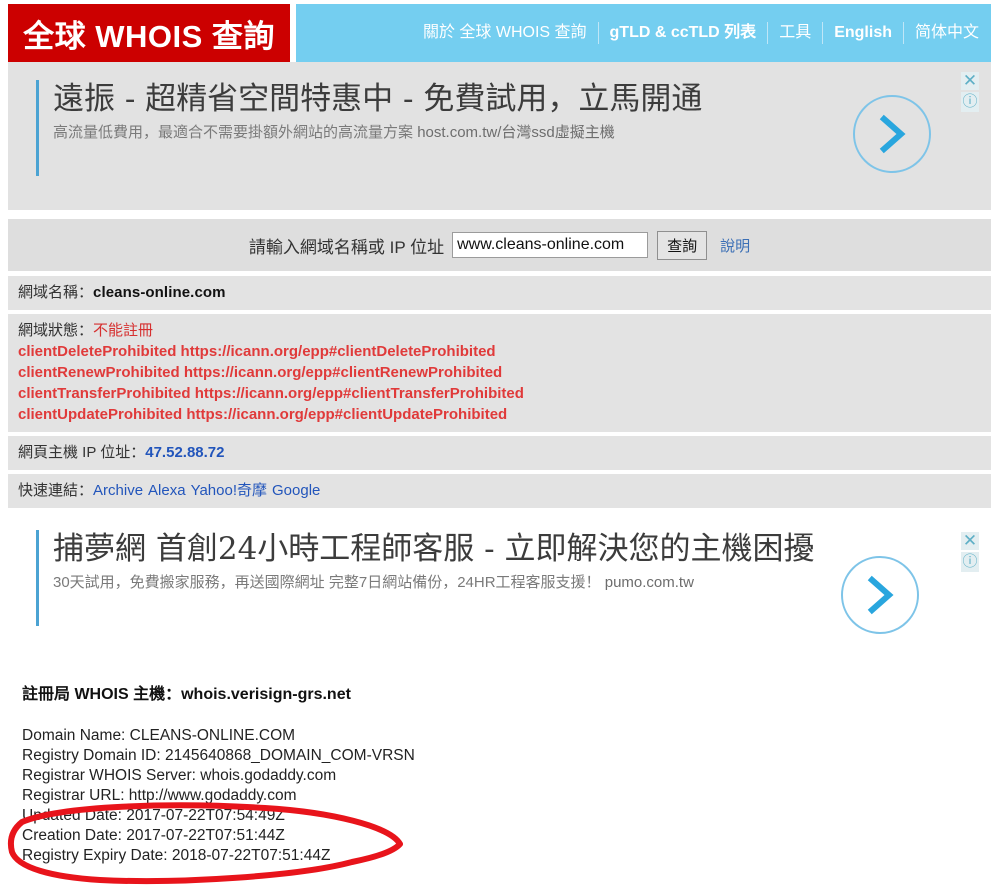  I want to click on ad-top-arrow-button, so click(892, 134).